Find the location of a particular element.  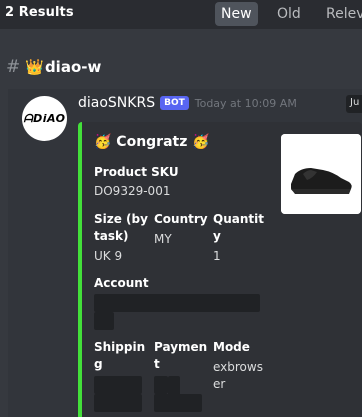

field-shipping-label-line1: Shippin is located at coordinates (120, 347).